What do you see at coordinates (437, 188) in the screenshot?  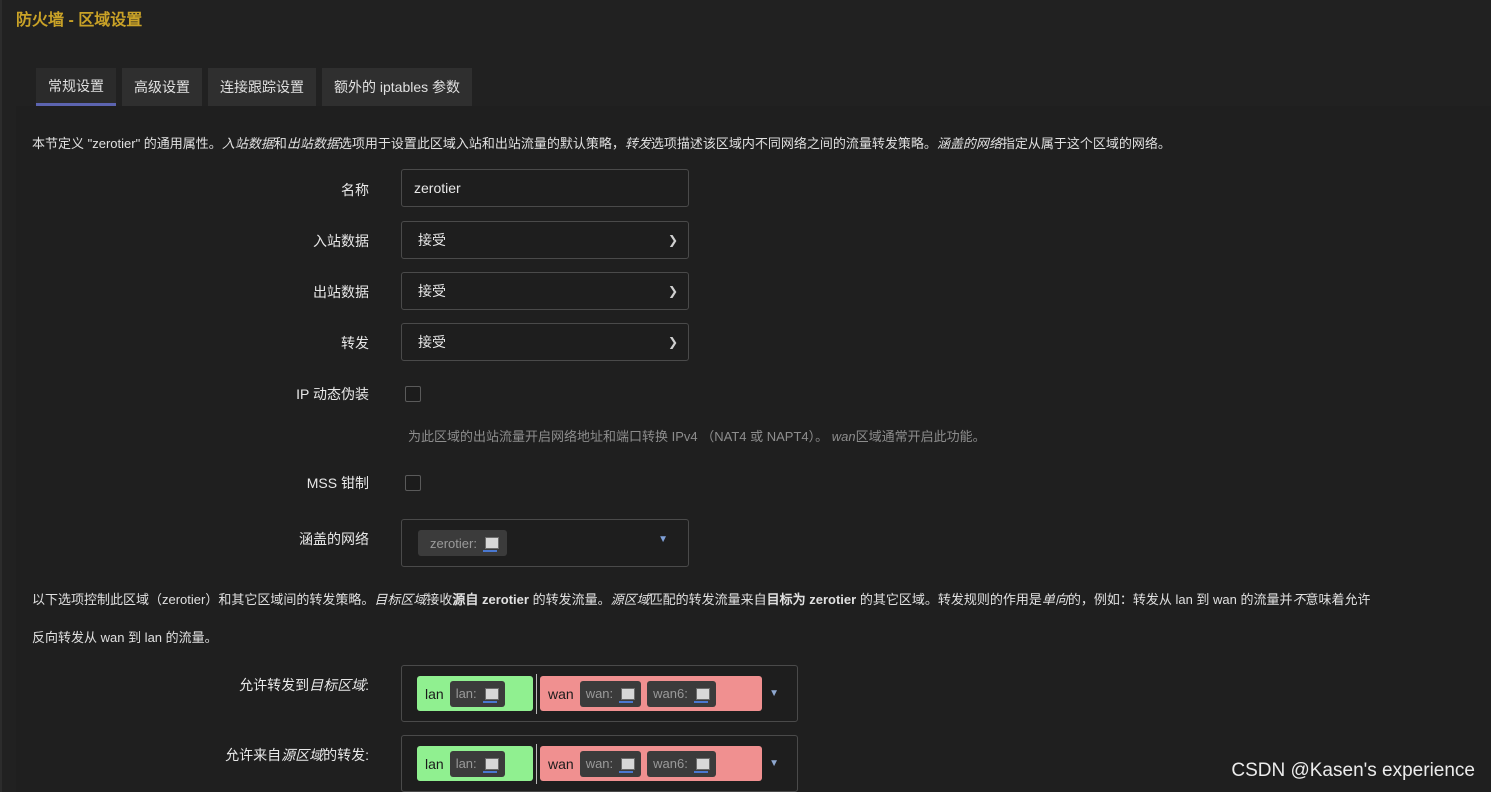 I see `name-value: zerotier` at bounding box center [437, 188].